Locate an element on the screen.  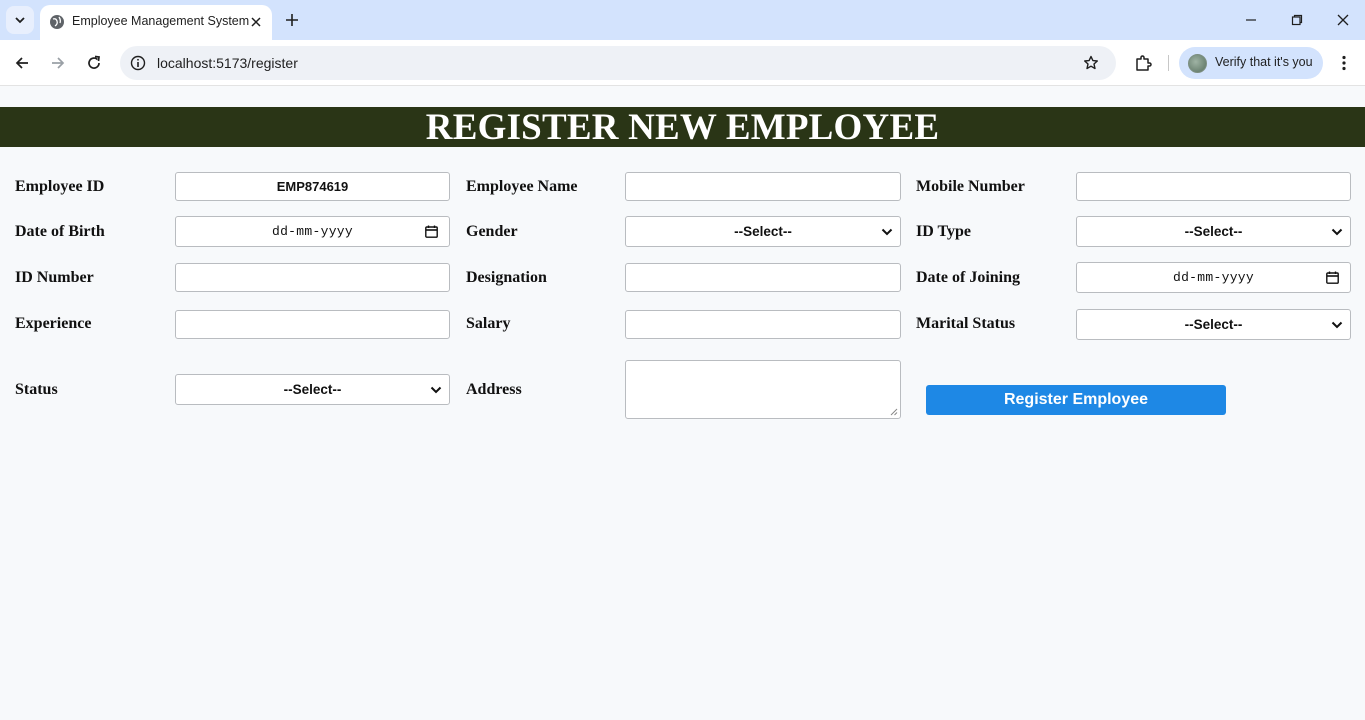
more-vert-icon is located at coordinates (1344, 63).